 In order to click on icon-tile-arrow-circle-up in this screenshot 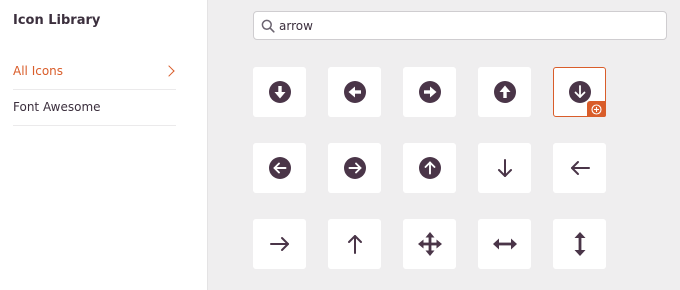, I will do `click(504, 92)`.